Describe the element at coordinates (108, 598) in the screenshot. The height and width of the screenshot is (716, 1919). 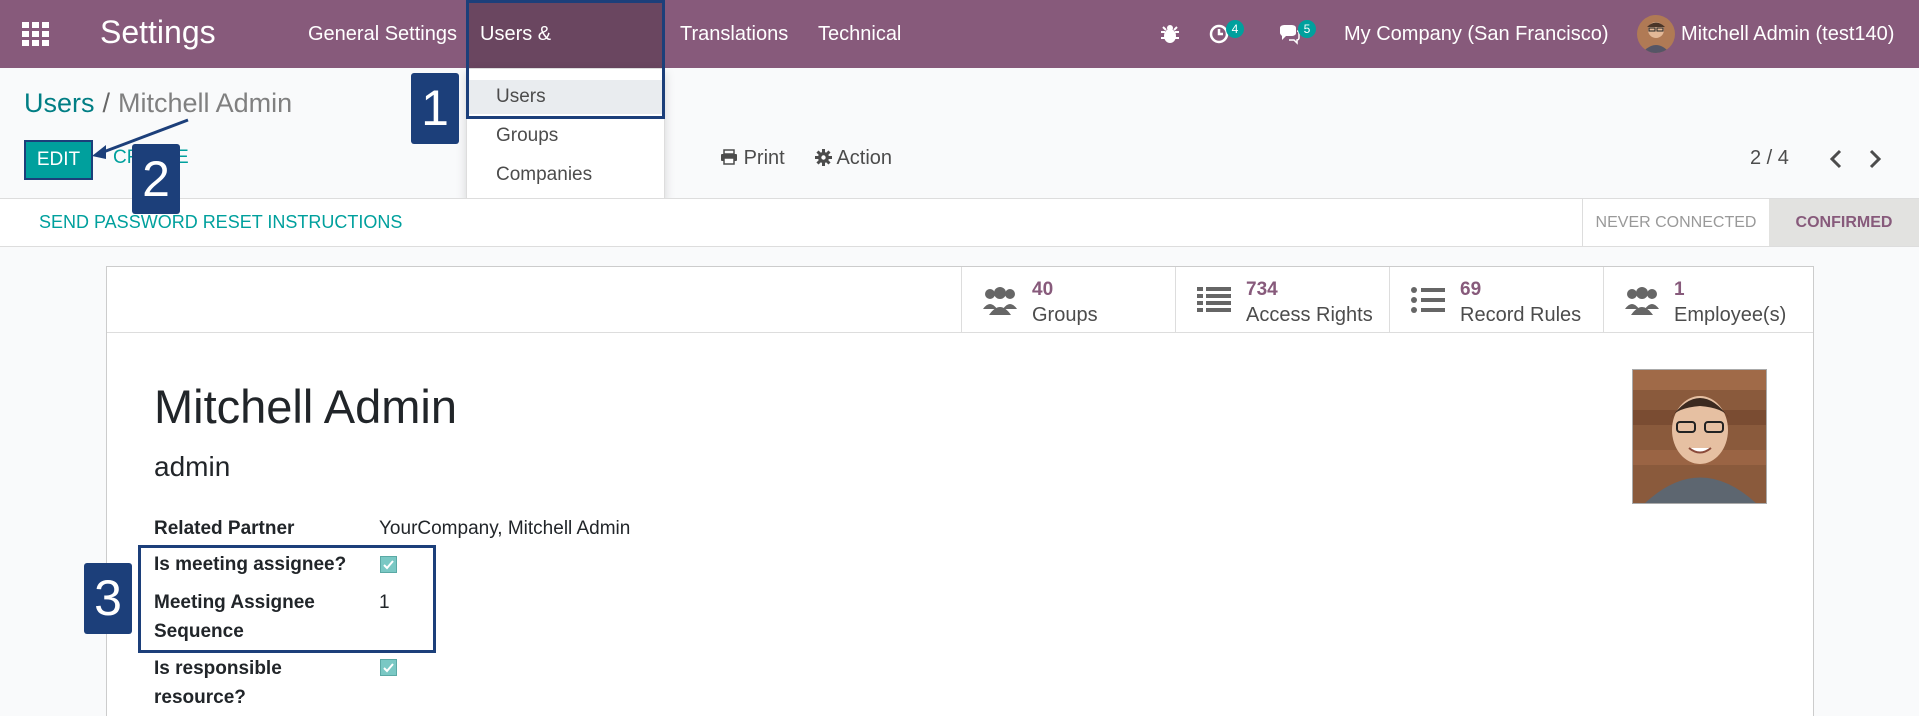
I see `annotation-number-3: 3` at that location.